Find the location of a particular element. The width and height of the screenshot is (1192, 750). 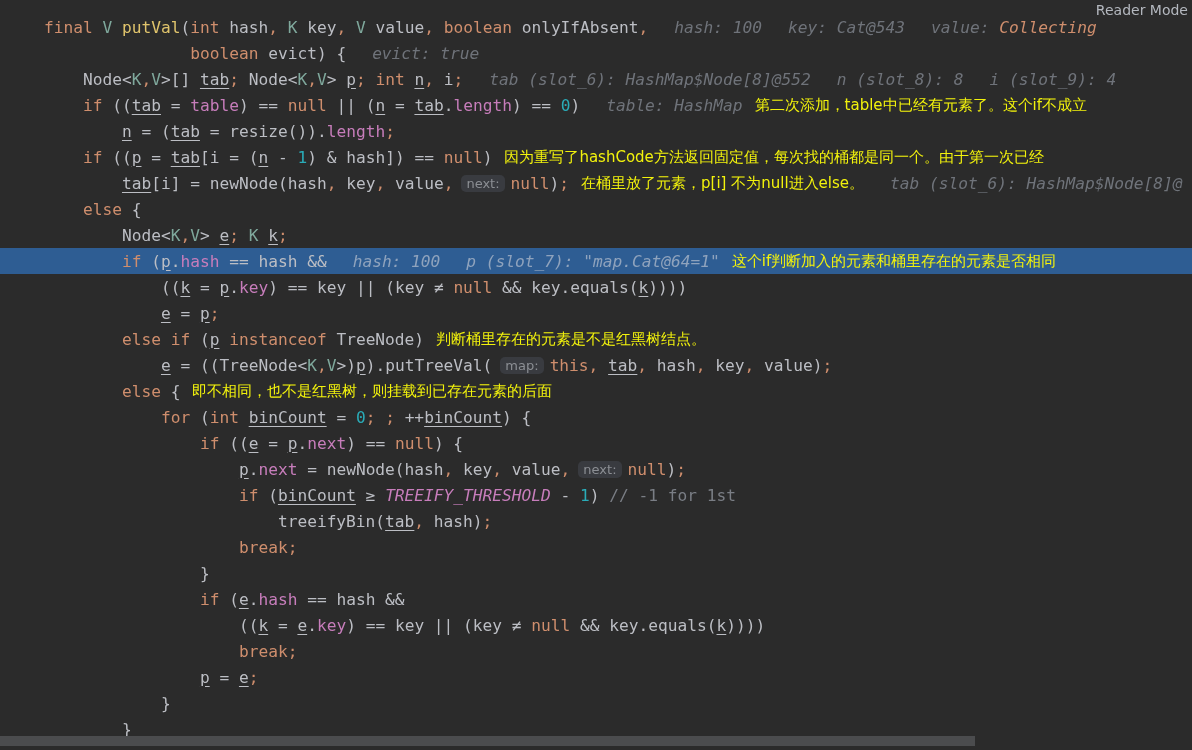

annotation-text: 这个if判断加入的元素和桶里存在的元素是否相同 is located at coordinates (894, 261).